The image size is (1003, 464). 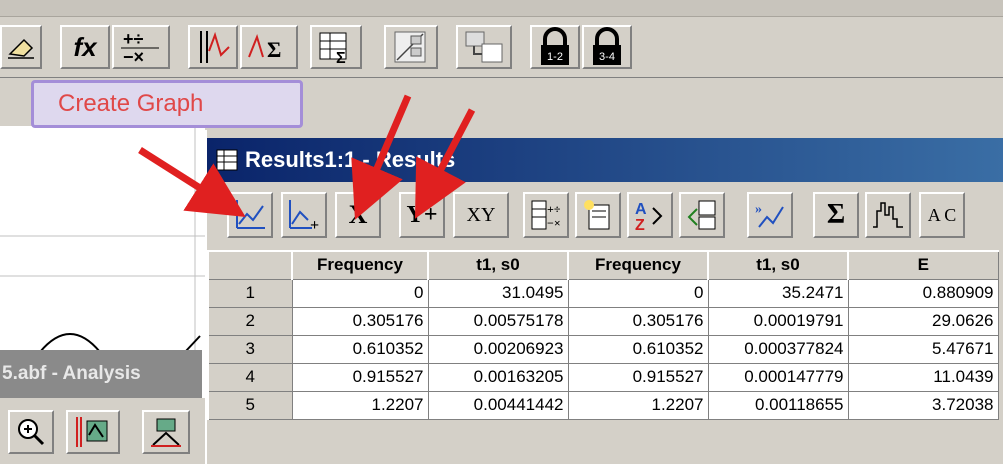 What do you see at coordinates (250, 405) in the screenshot?
I see `row-header: 5` at bounding box center [250, 405].